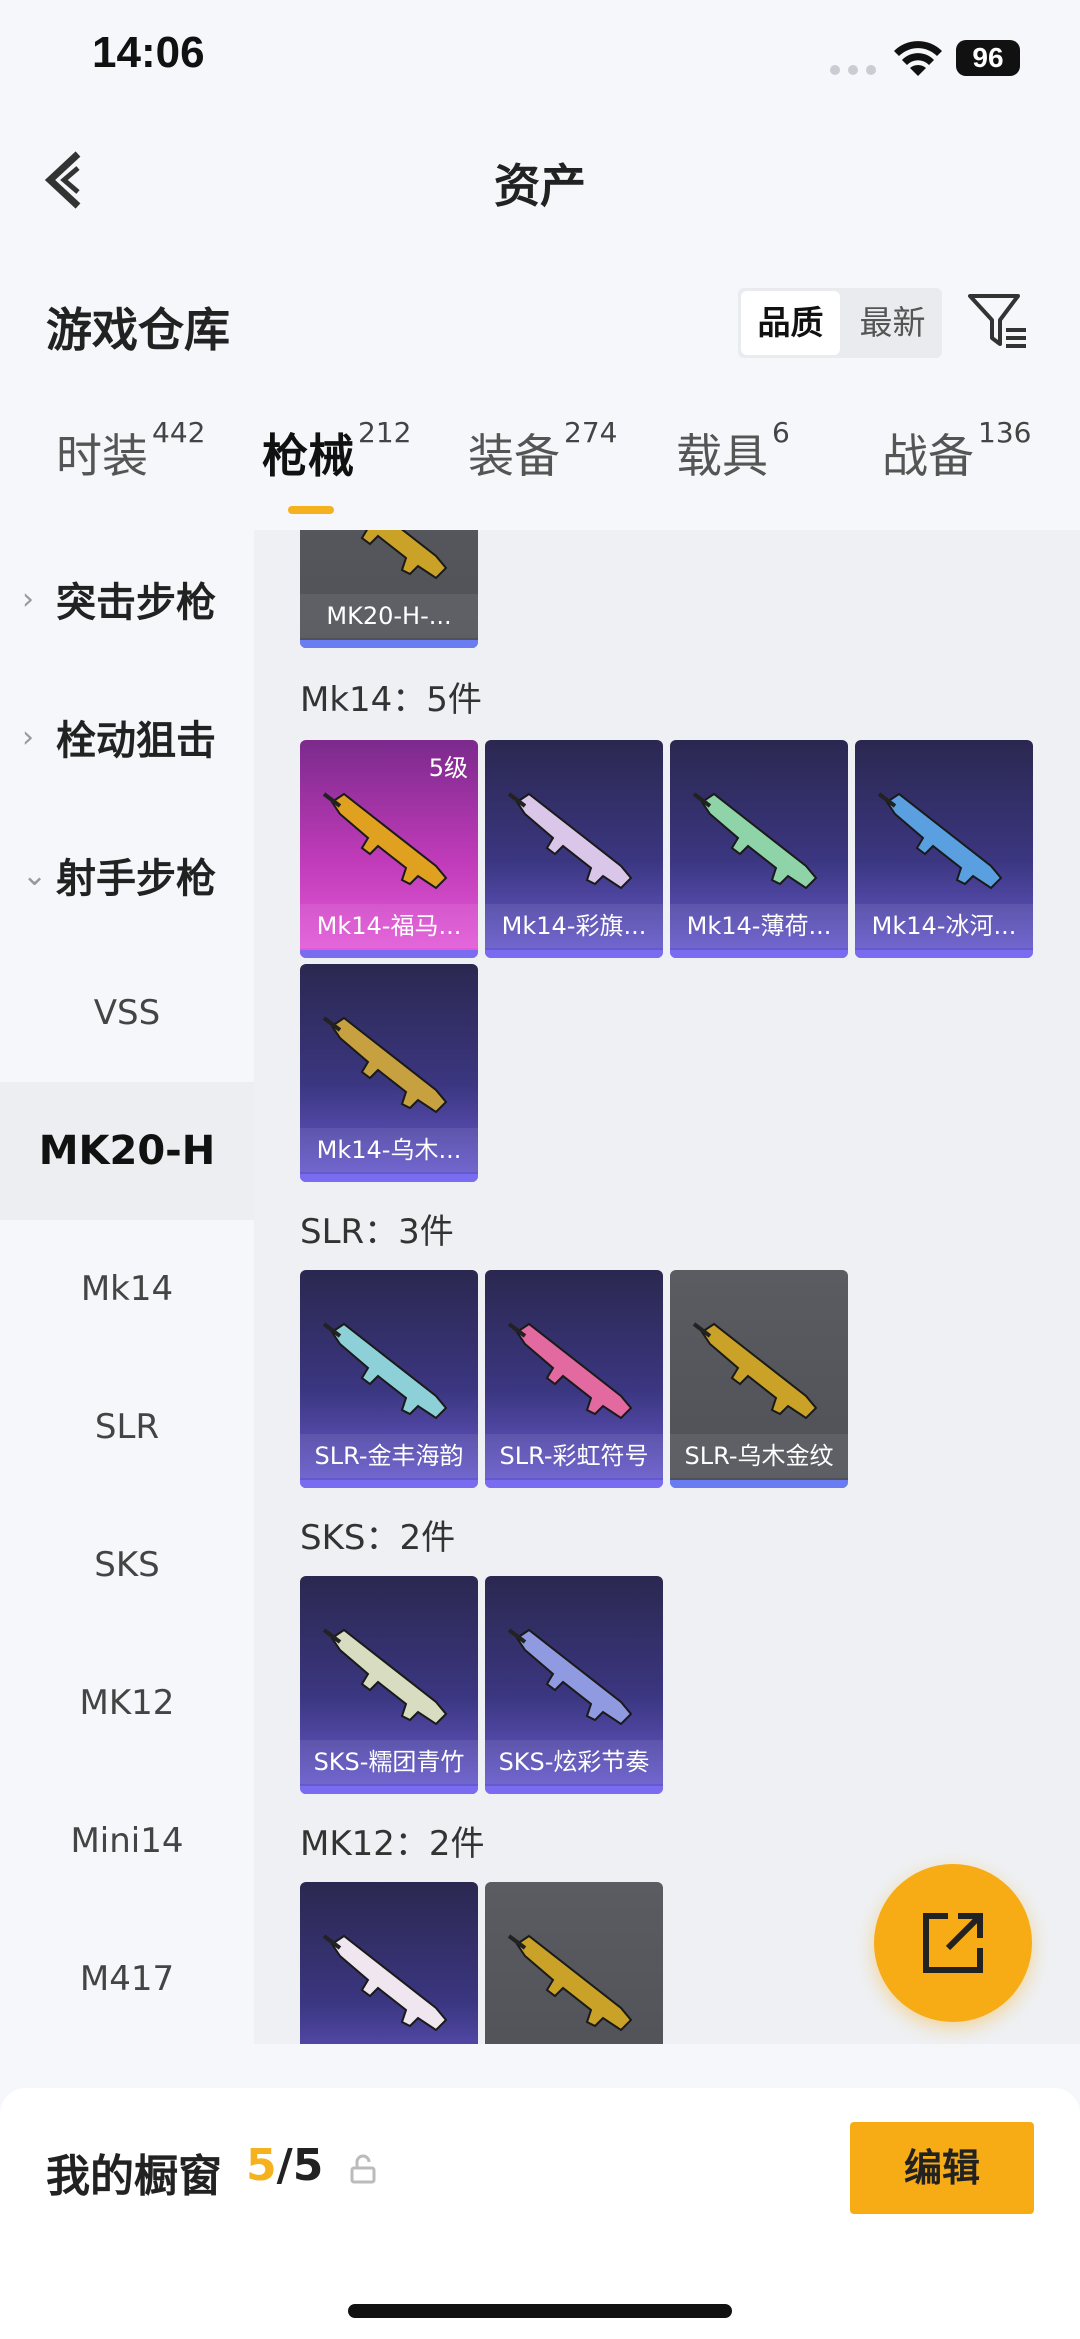 This screenshot has height=2339, width=1080. Describe the element at coordinates (988, 58) in the screenshot. I see `battery-indicator: 96` at that location.